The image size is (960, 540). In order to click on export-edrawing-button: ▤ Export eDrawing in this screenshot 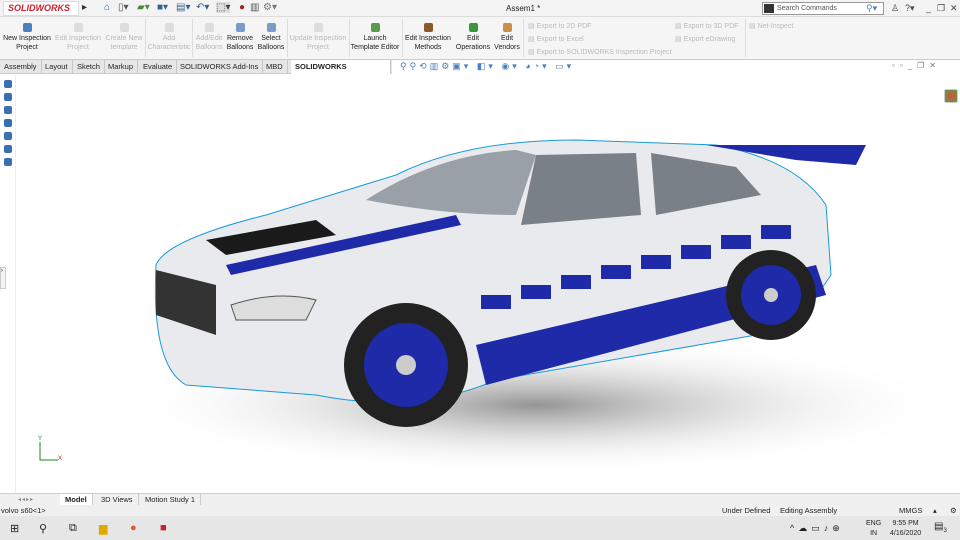, I will do `click(705, 39)`.